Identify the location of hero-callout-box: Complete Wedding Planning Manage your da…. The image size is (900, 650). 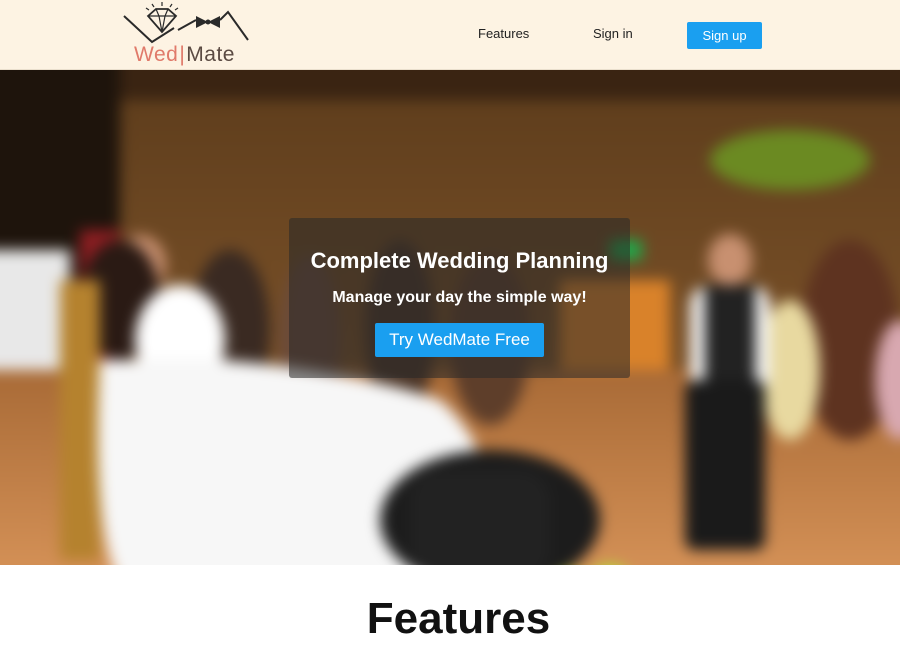
(459, 298).